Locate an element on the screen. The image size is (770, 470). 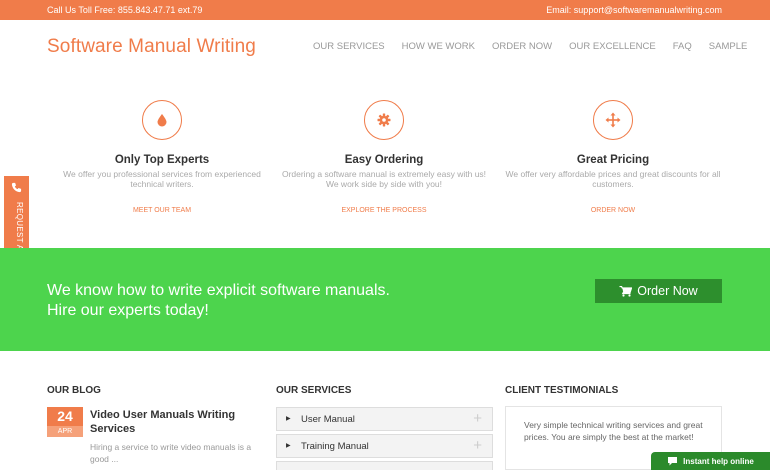
post-month: APR is located at coordinates (65, 431).